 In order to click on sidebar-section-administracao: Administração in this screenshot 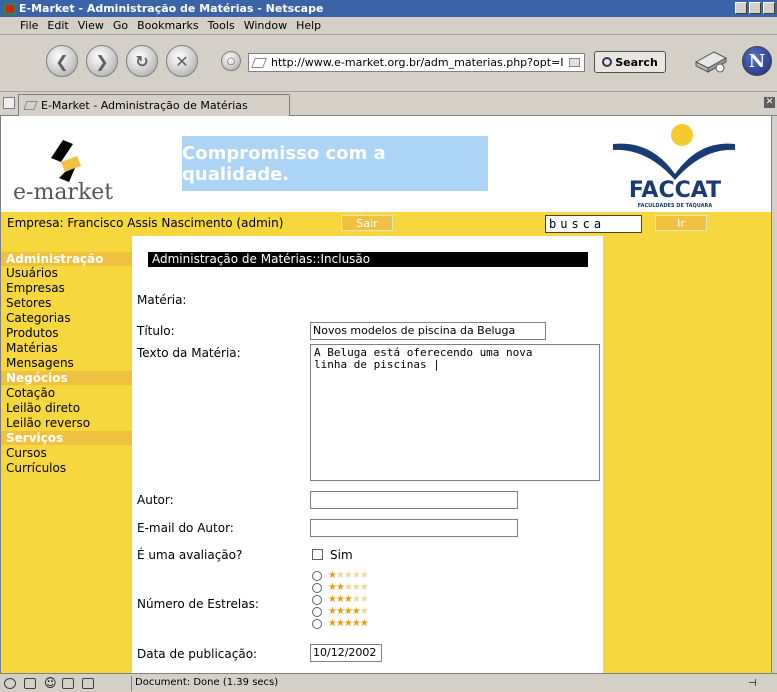, I will do `click(66, 259)`.